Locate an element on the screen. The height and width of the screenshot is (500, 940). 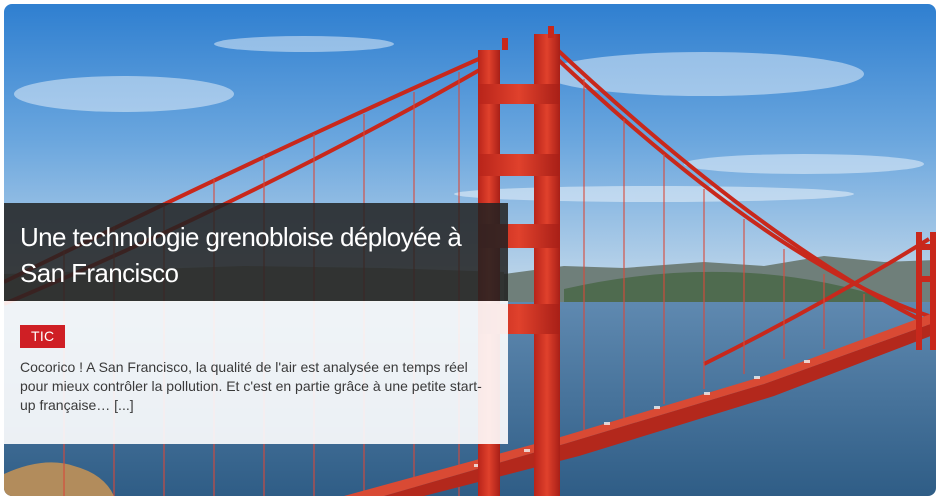
read-more-link: [...] is located at coordinates (123, 405).